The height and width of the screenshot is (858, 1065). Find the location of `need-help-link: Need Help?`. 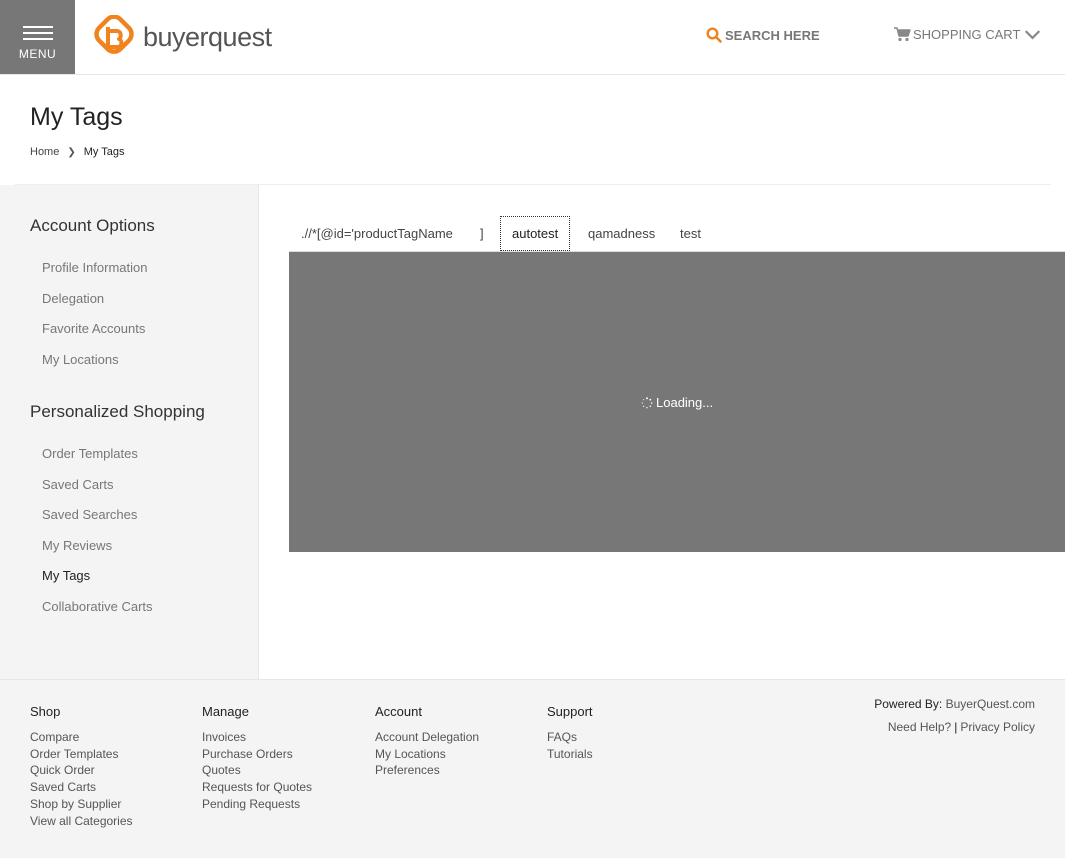

need-help-link: Need Help? is located at coordinates (919, 727).